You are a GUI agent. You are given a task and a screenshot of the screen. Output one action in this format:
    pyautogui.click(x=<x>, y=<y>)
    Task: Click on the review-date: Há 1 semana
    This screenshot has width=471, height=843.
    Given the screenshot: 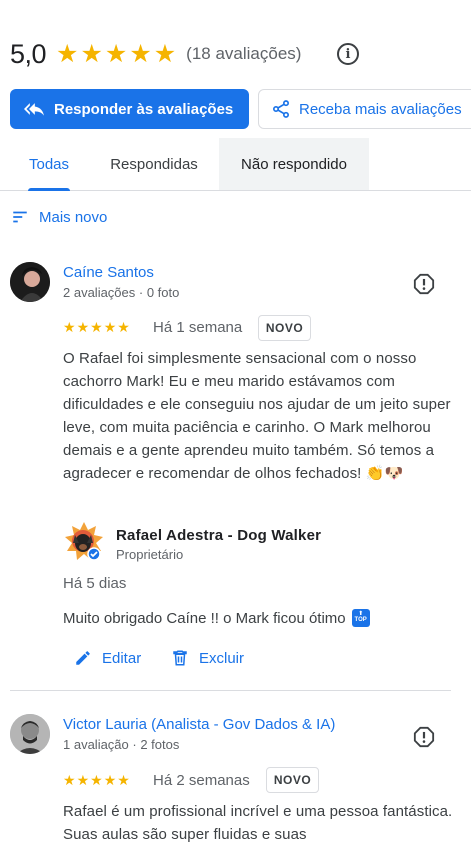 What is the action you would take?
    pyautogui.click(x=198, y=327)
    